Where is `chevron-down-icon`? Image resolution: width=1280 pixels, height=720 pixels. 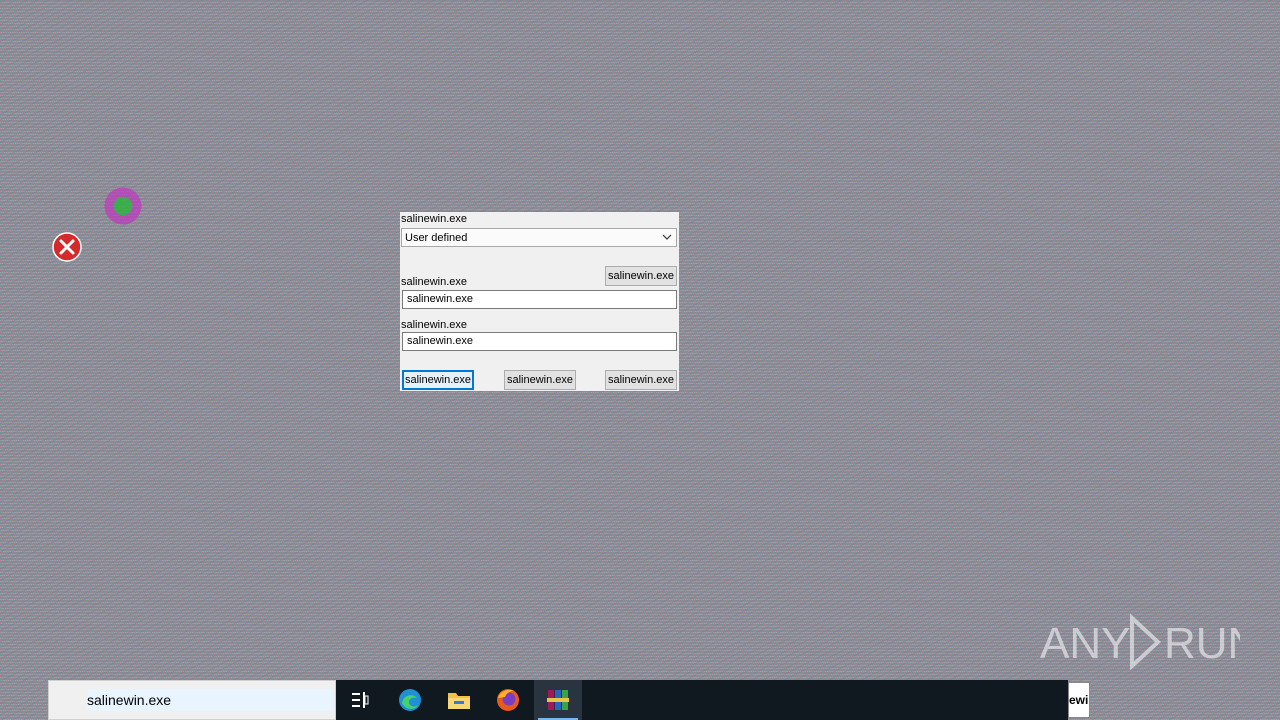
chevron-down-icon is located at coordinates (667, 237).